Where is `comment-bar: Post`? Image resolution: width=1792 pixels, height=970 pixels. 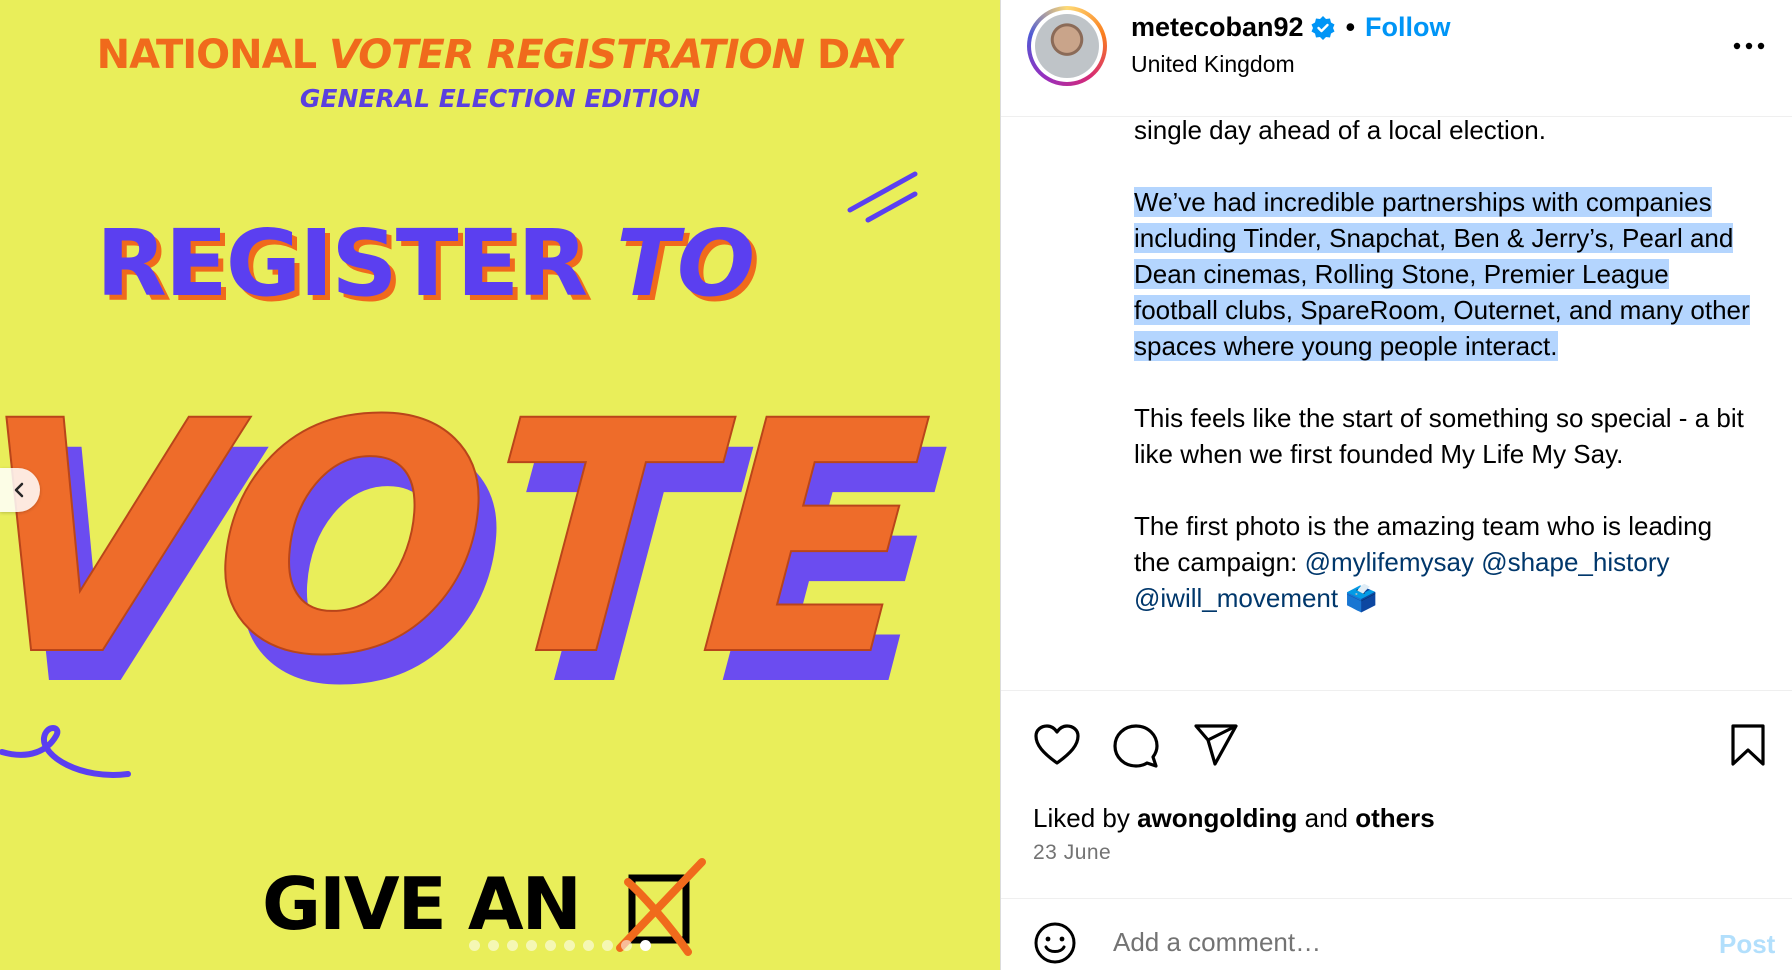
comment-bar: Post is located at coordinates (1396, 934).